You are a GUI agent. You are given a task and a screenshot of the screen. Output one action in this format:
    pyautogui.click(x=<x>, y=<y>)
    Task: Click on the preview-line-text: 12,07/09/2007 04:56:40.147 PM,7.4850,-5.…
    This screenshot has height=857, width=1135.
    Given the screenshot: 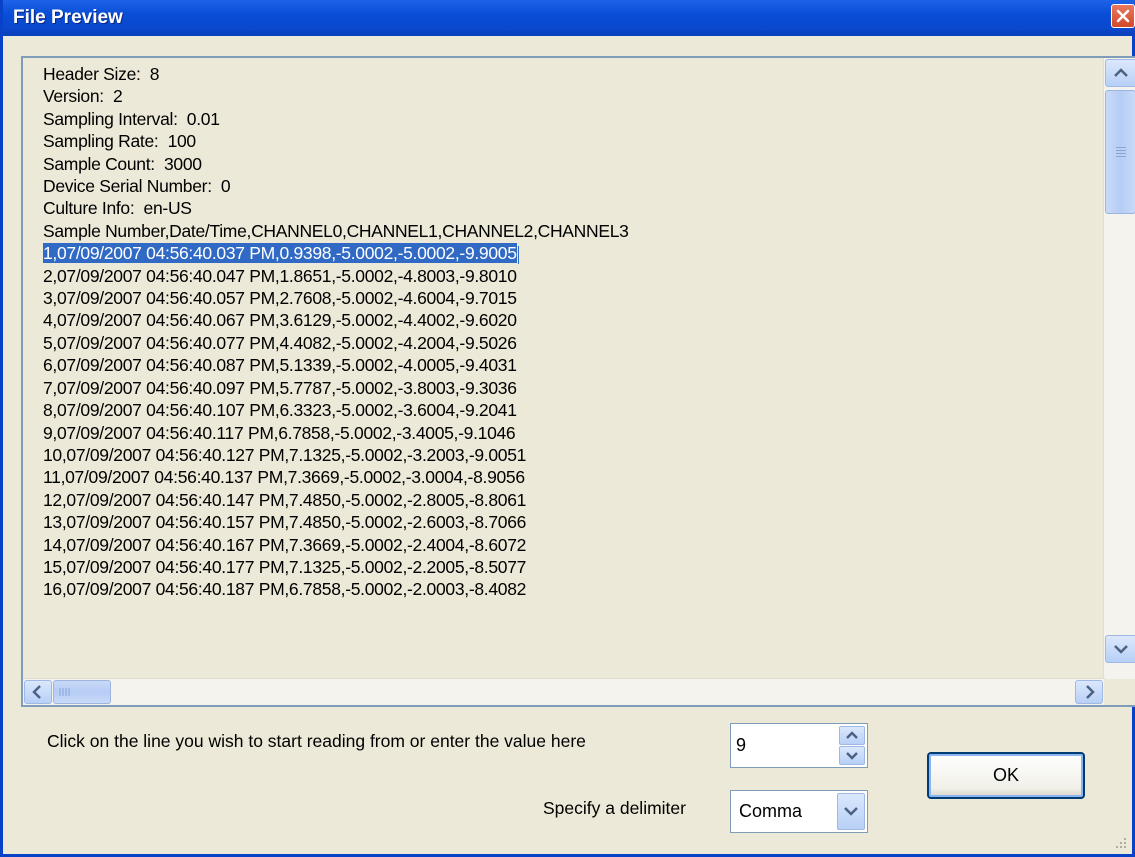 What is the action you would take?
    pyautogui.click(x=285, y=499)
    